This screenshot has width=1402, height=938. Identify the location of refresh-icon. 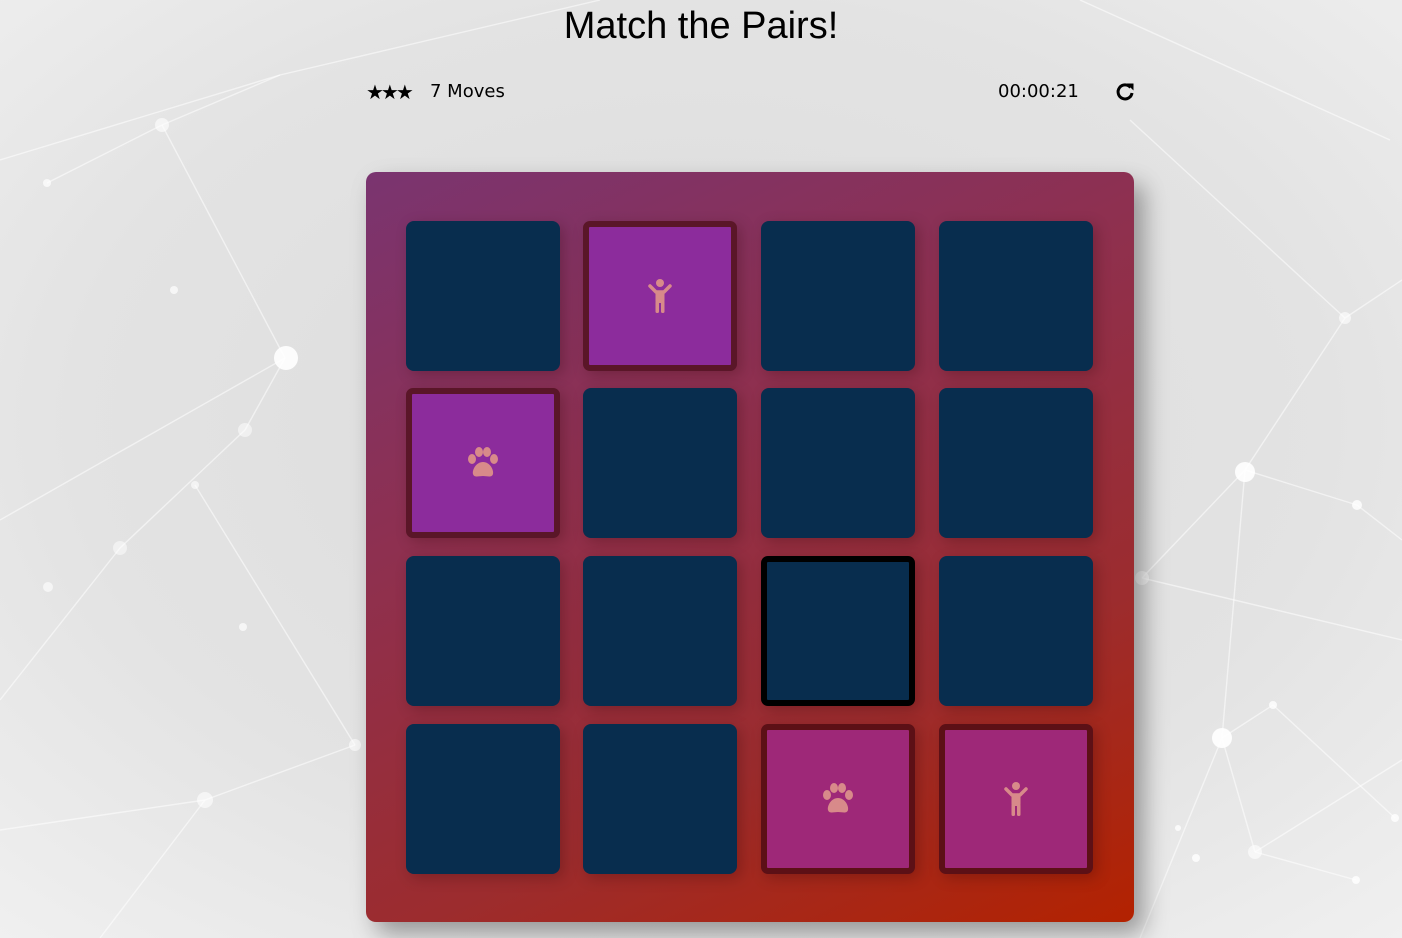
(1125, 92).